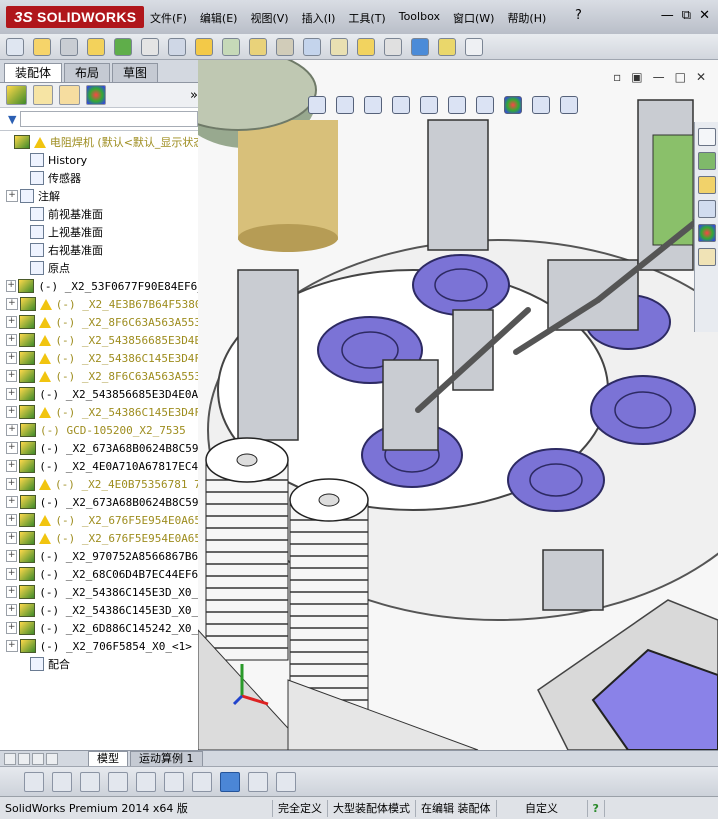 The height and width of the screenshot is (819, 718). Describe the element at coordinates (75, 17) in the screenshot. I see `solidworks-logo: 3S SOLIDWORKS` at that location.